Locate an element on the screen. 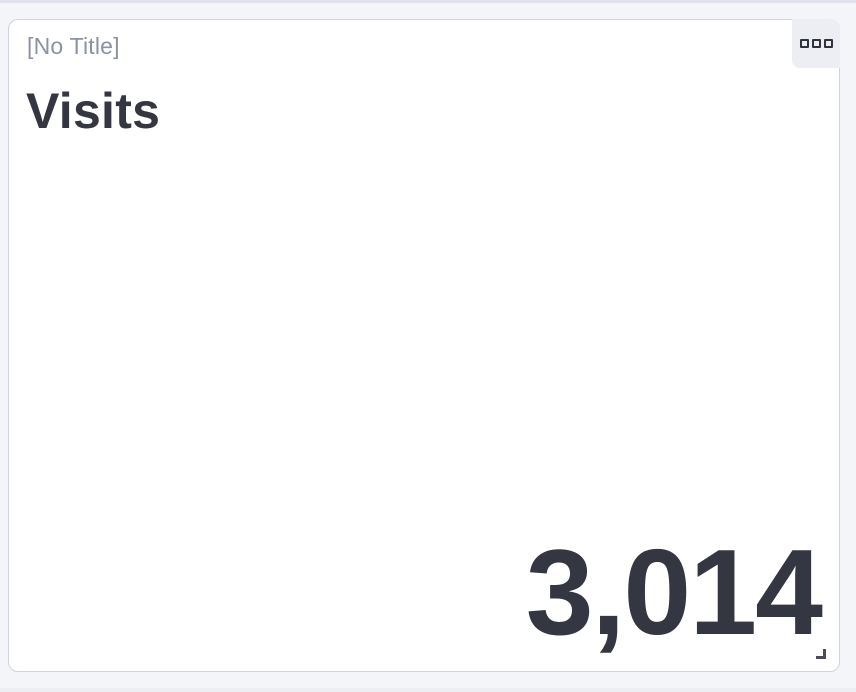  top-divider is located at coordinates (428, 1).